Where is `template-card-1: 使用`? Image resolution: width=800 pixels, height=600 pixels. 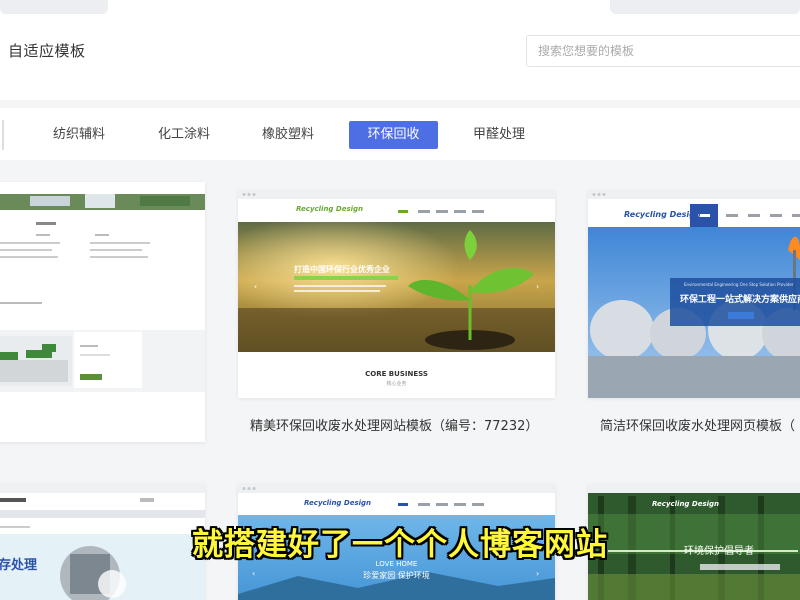
template-card-1: 使用 is located at coordinates (102, 312).